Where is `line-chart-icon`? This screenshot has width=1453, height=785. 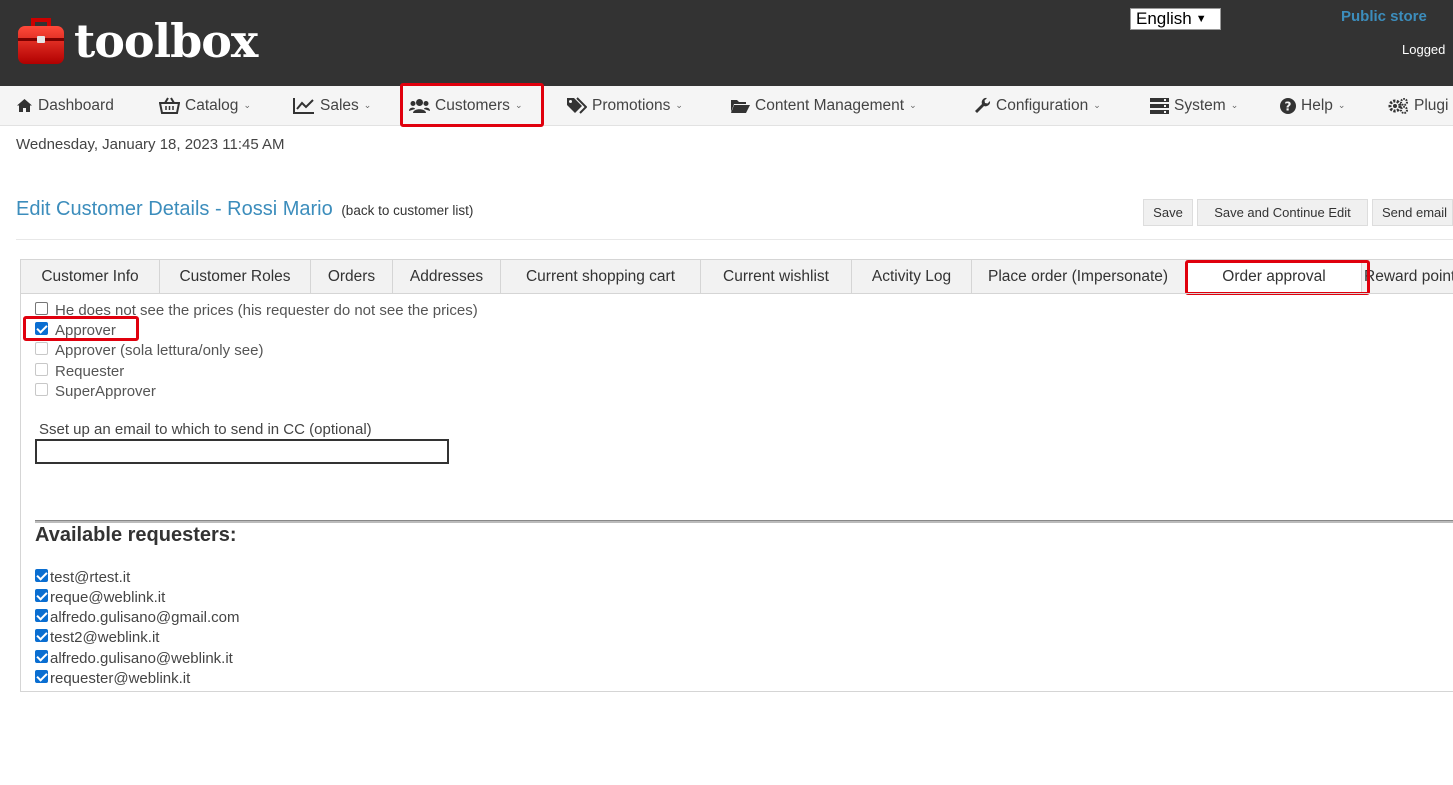 line-chart-icon is located at coordinates (303, 106).